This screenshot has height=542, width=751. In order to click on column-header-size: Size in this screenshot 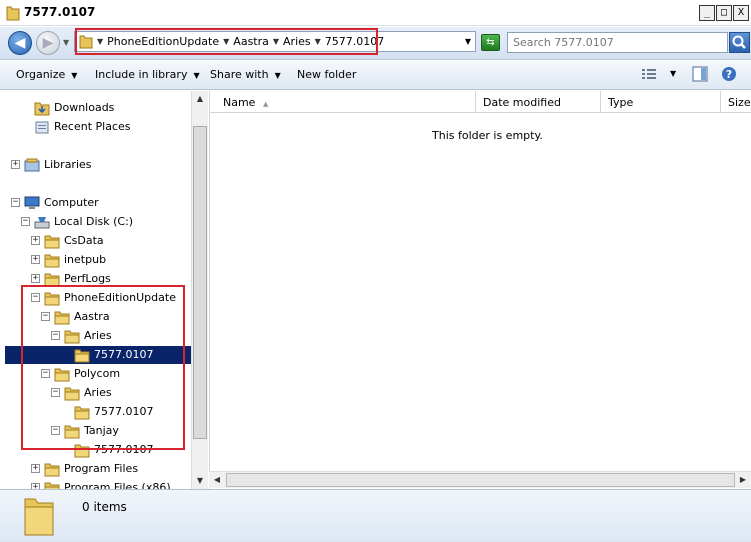, I will do `click(736, 102)`.